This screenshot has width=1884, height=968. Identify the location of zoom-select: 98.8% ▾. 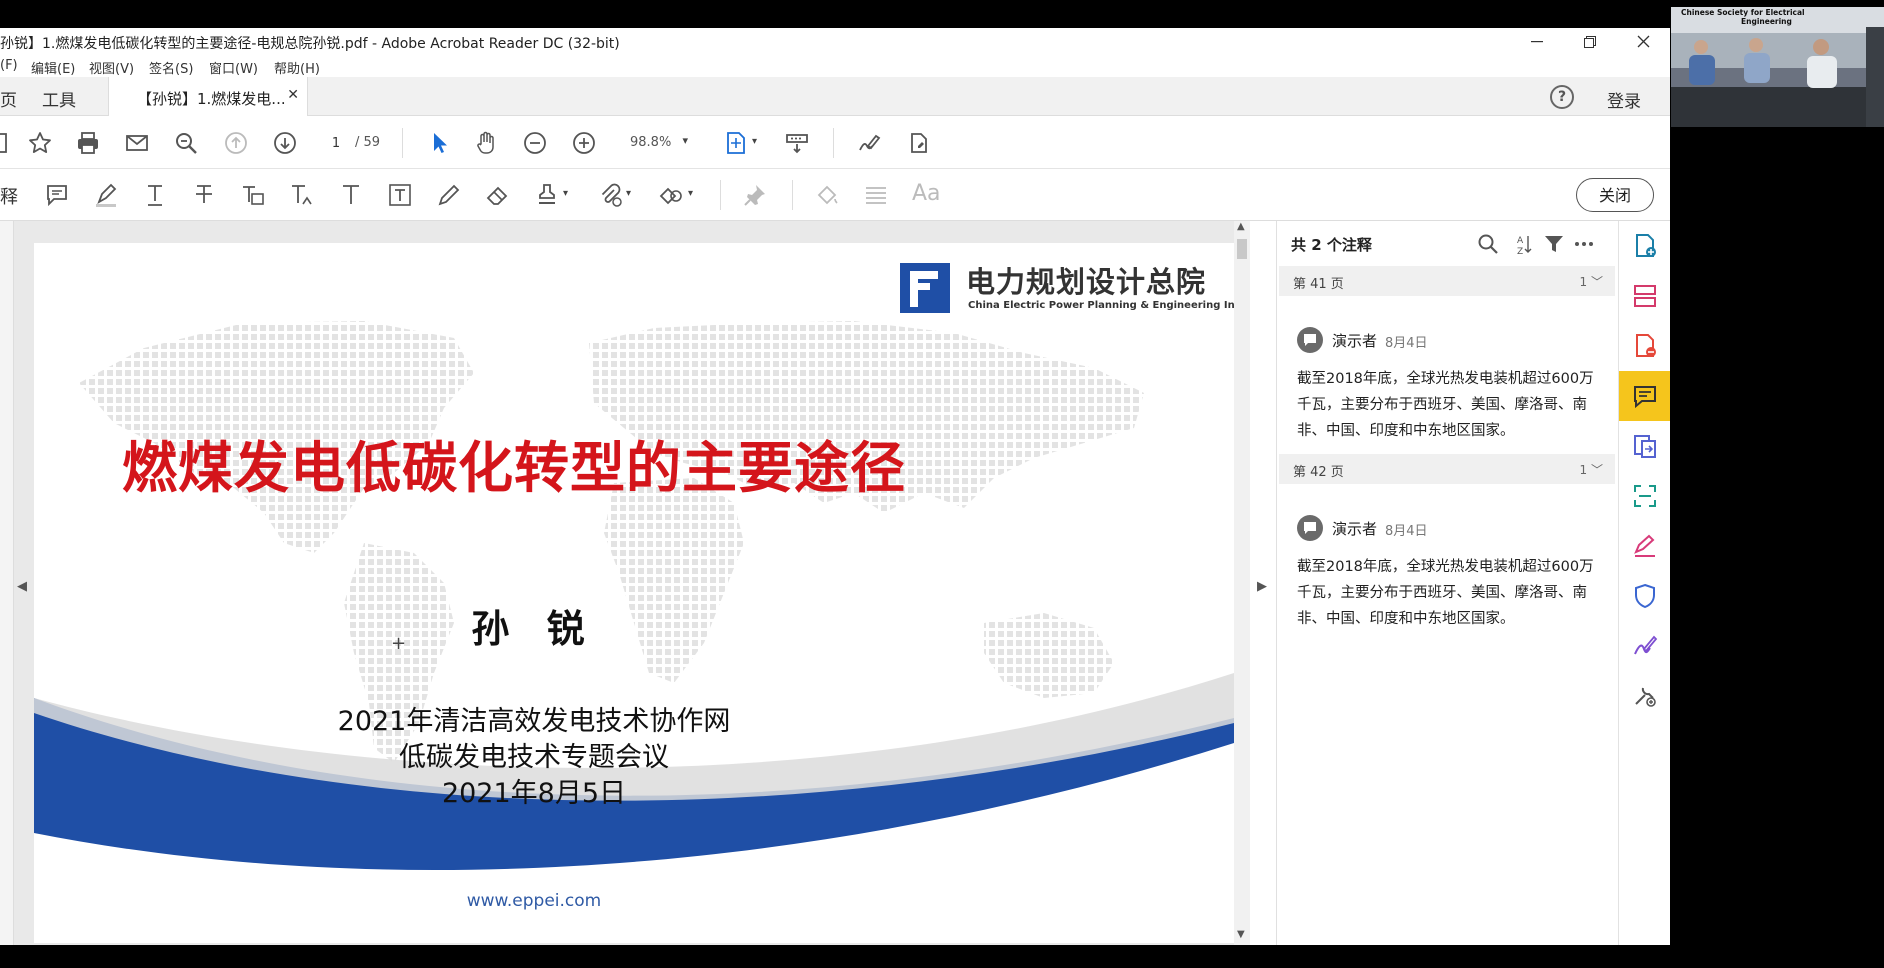
(656, 143).